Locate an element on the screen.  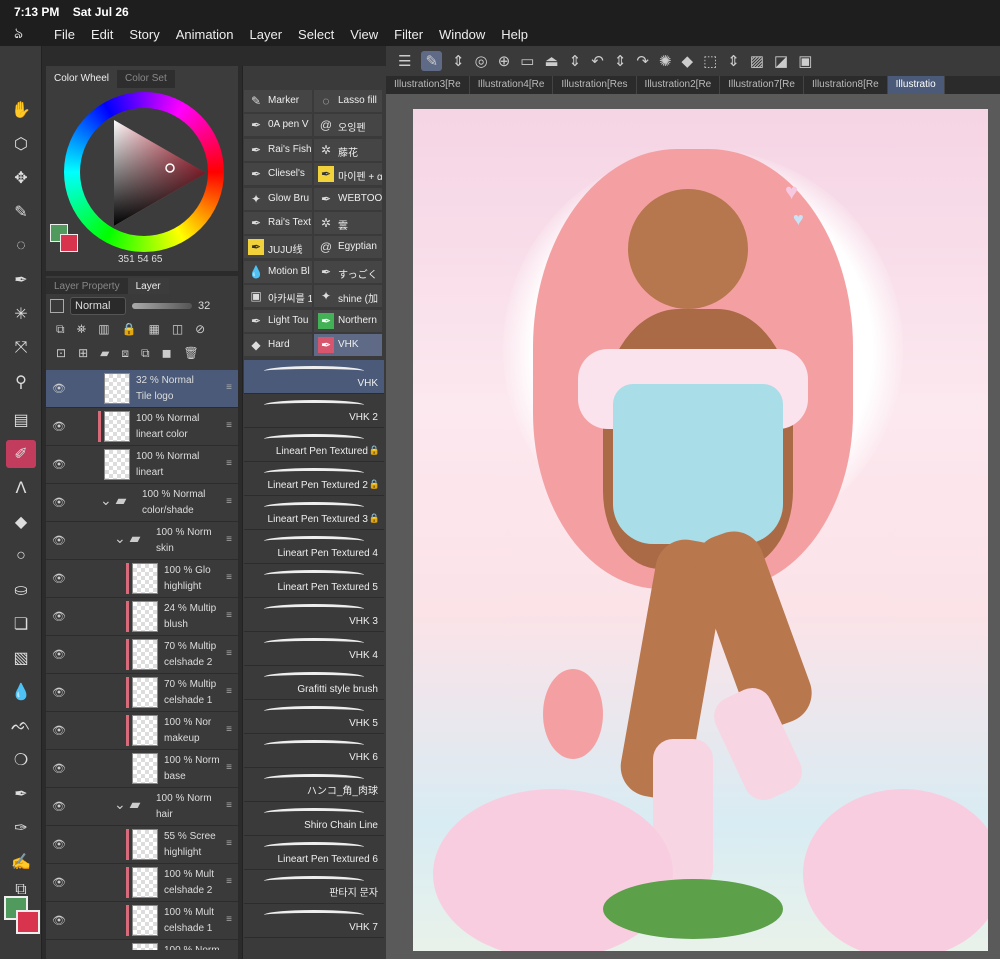
brush-item: Lineart Pen Textured 5 is located at coordinates (314, 581).